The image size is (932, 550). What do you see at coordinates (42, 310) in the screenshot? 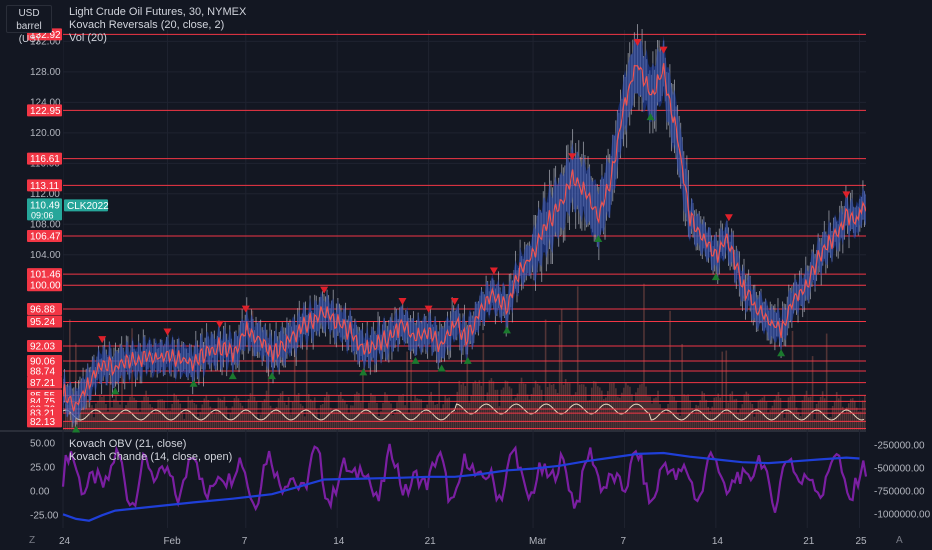
I see `level-tag-label: 96.88` at bounding box center [42, 310].